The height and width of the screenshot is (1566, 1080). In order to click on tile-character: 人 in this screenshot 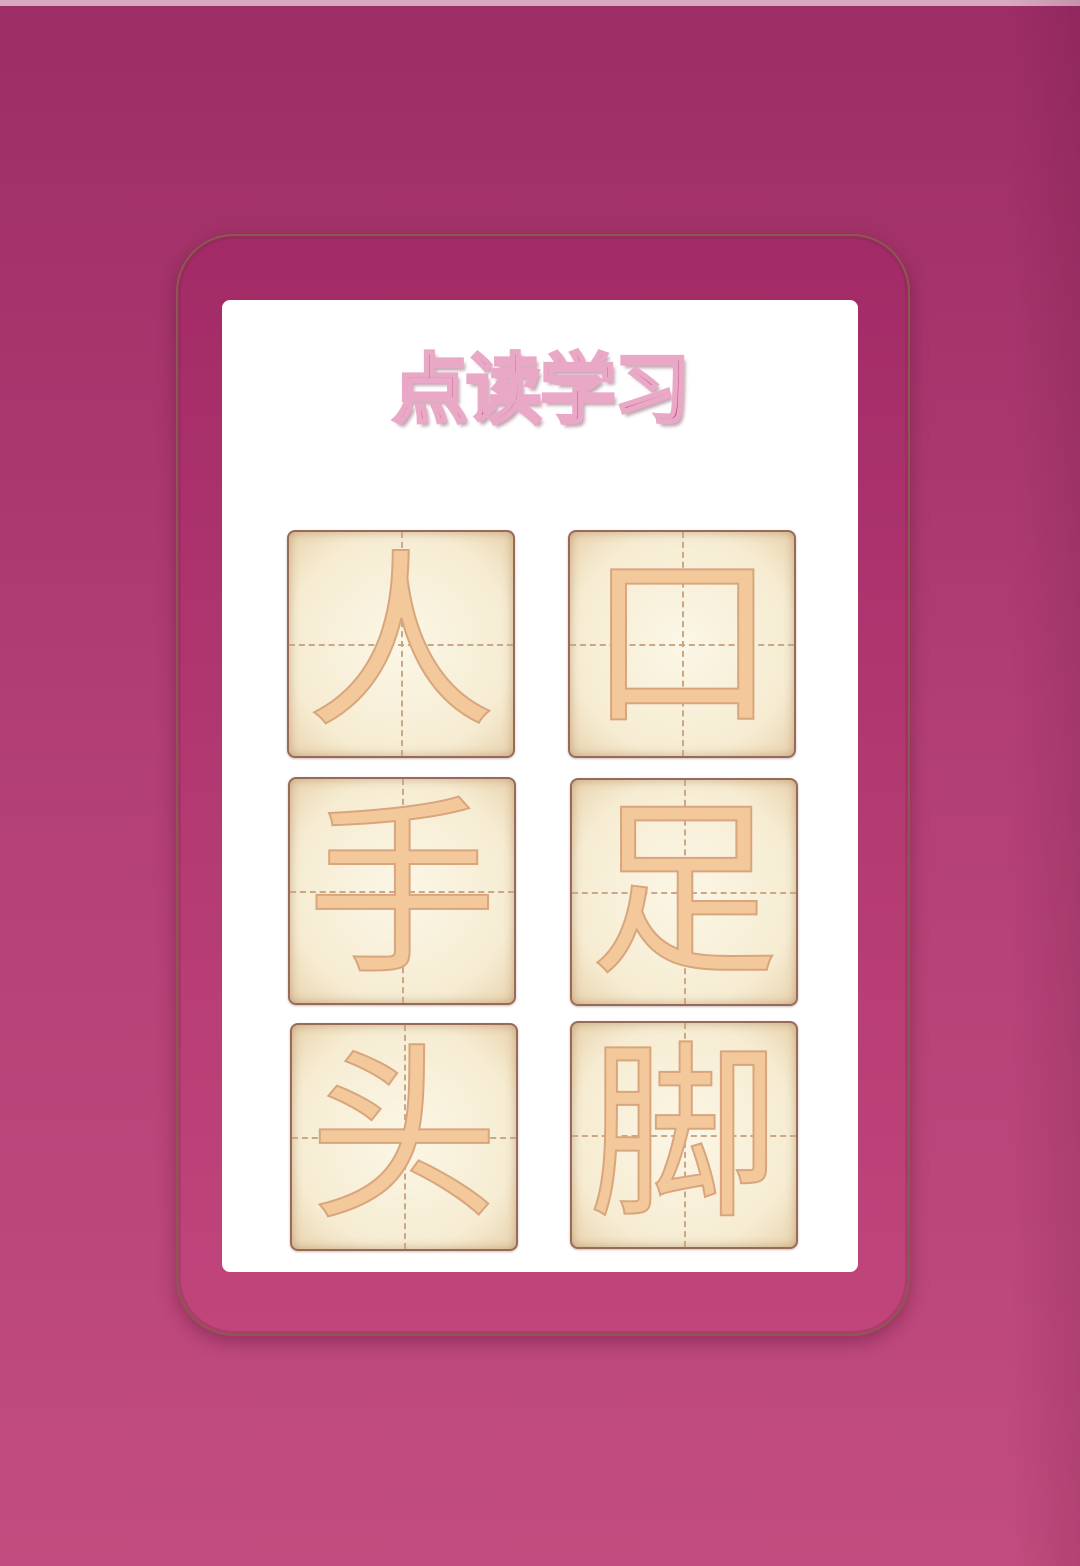, I will do `click(401, 643)`.